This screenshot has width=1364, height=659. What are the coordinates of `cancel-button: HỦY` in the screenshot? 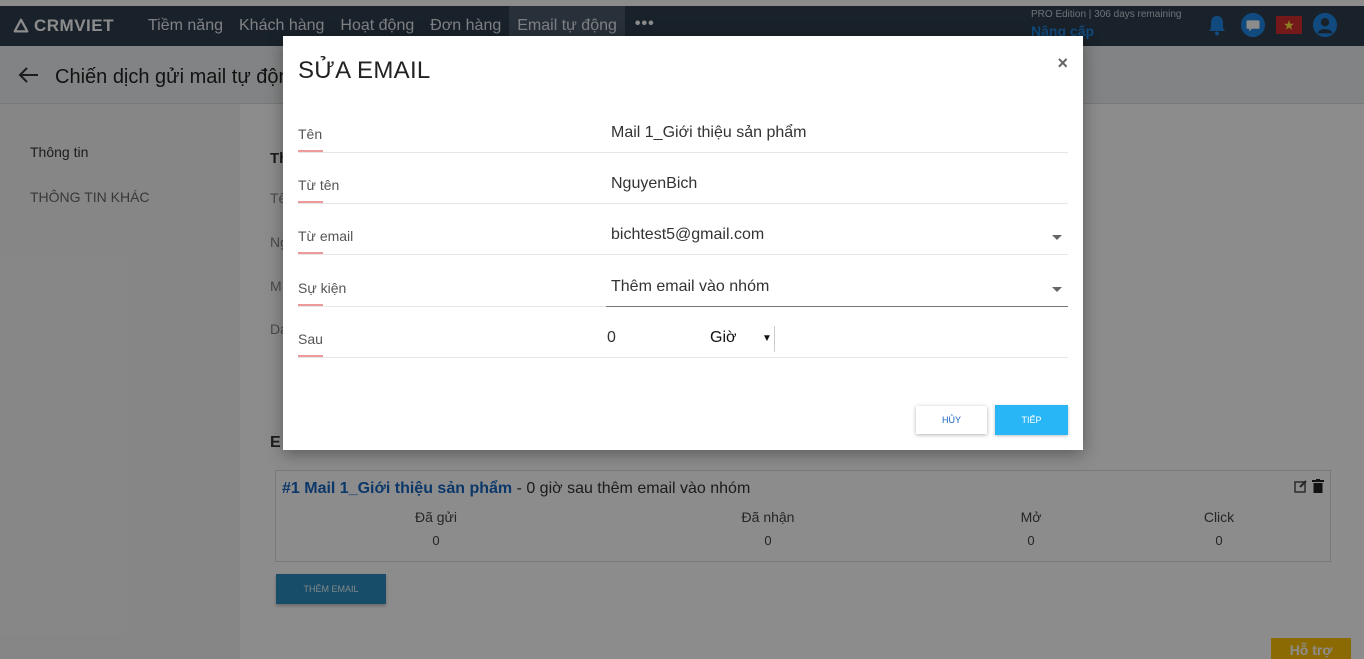 It's located at (951, 420).